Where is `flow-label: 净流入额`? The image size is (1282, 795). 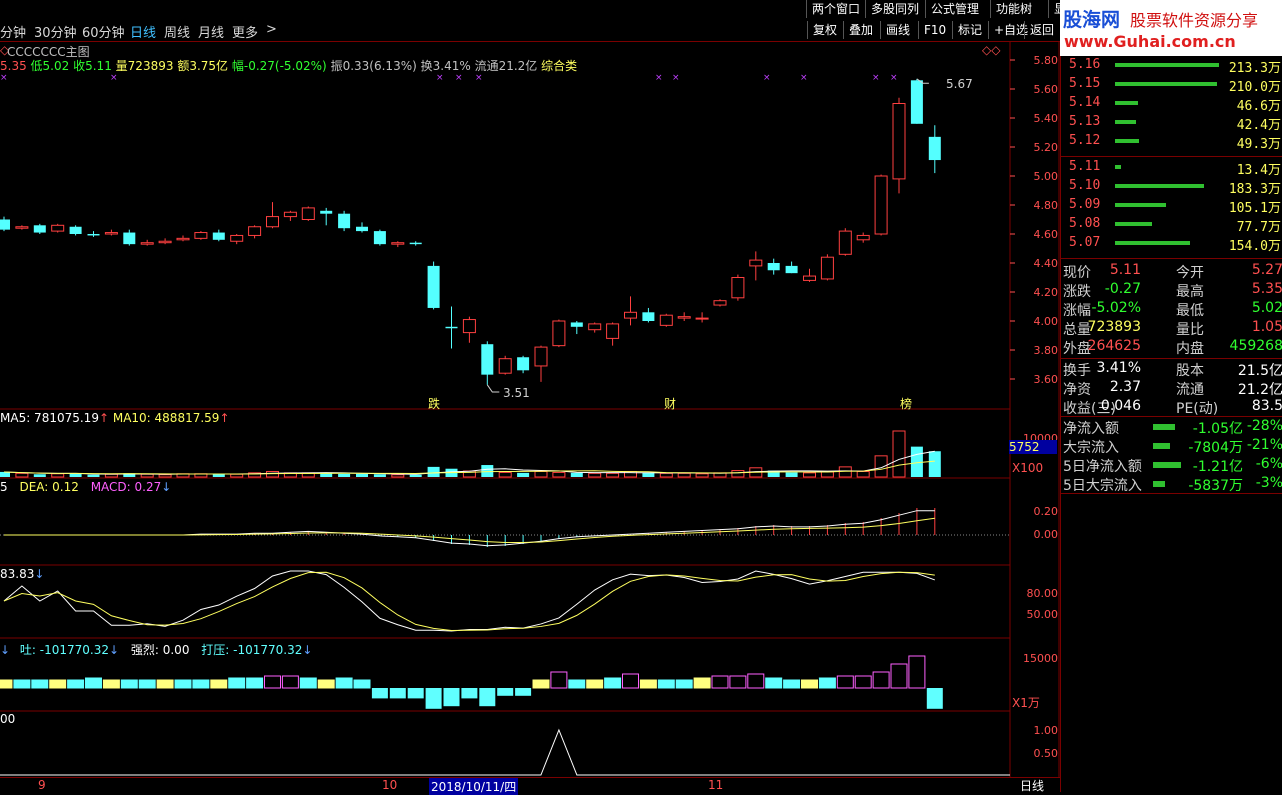 flow-label: 净流入额 is located at coordinates (1091, 429).